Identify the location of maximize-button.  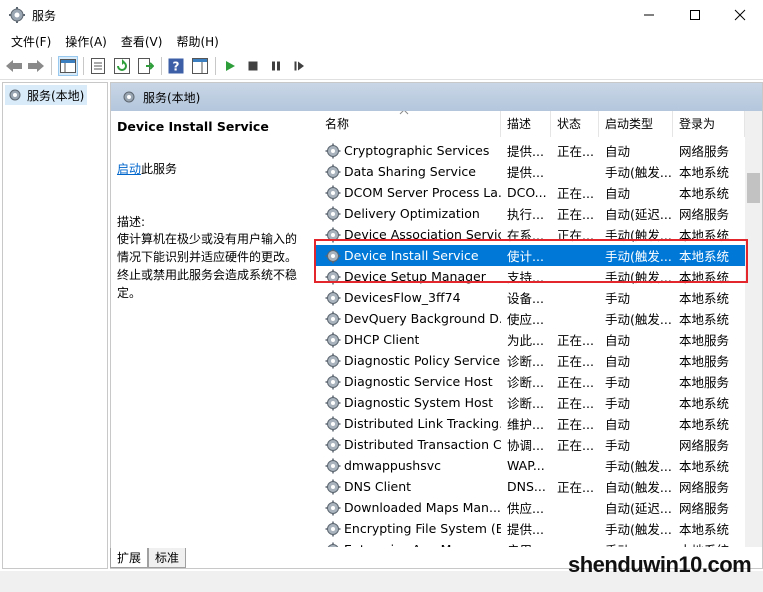
(695, 15).